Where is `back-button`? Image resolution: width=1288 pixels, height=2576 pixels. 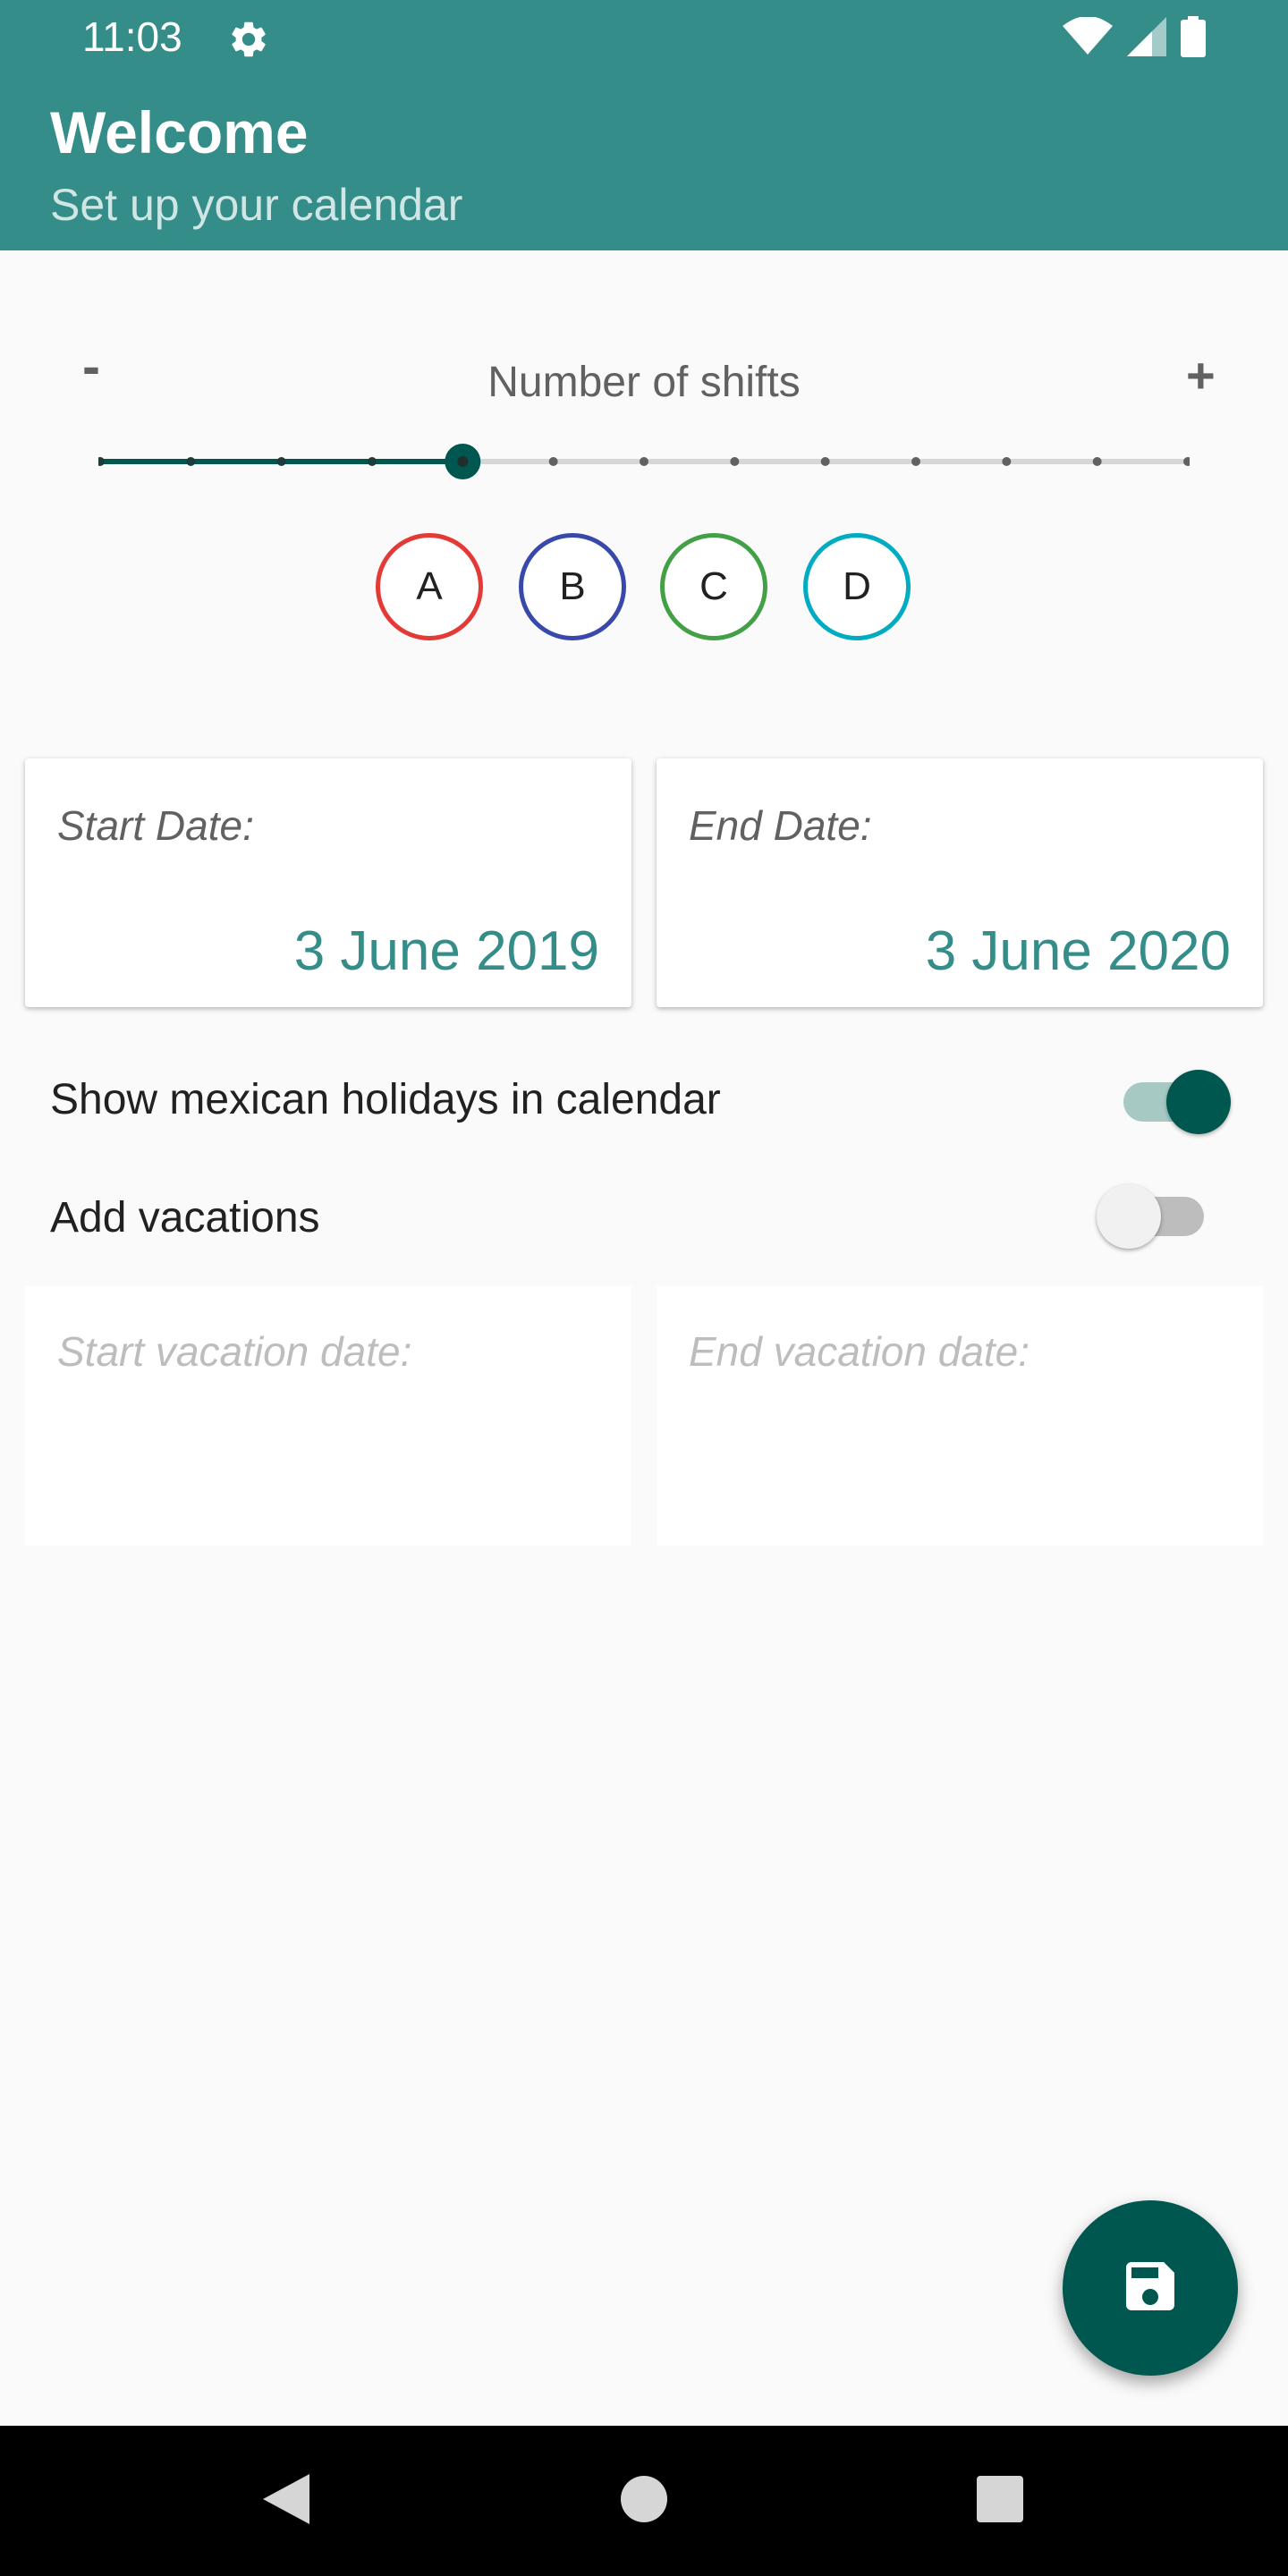 back-button is located at coordinates (286, 2501).